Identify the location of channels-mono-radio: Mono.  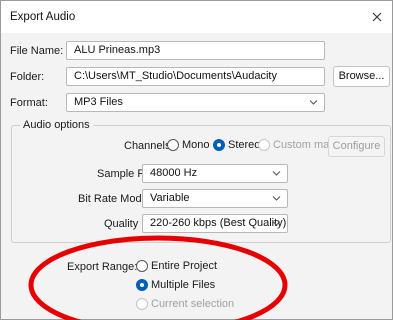
(188, 145).